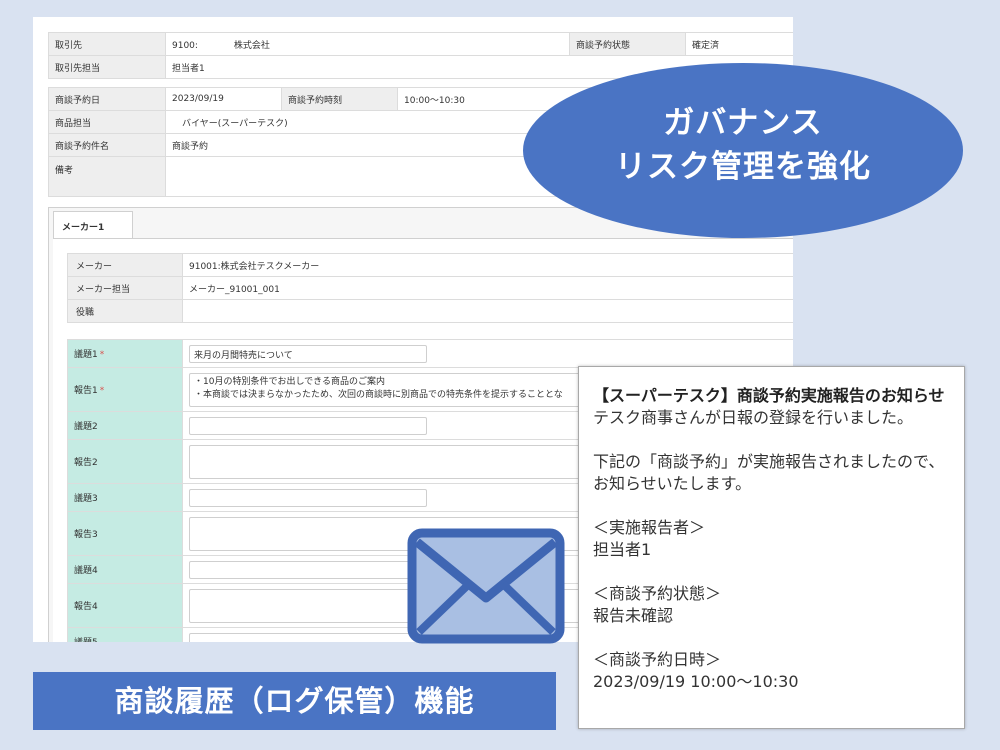 The image size is (1000, 750). Describe the element at coordinates (769, 395) in the screenshot. I see `email-subject: 【スーパーテスク】商談予約実施報告のお知らせ` at that location.